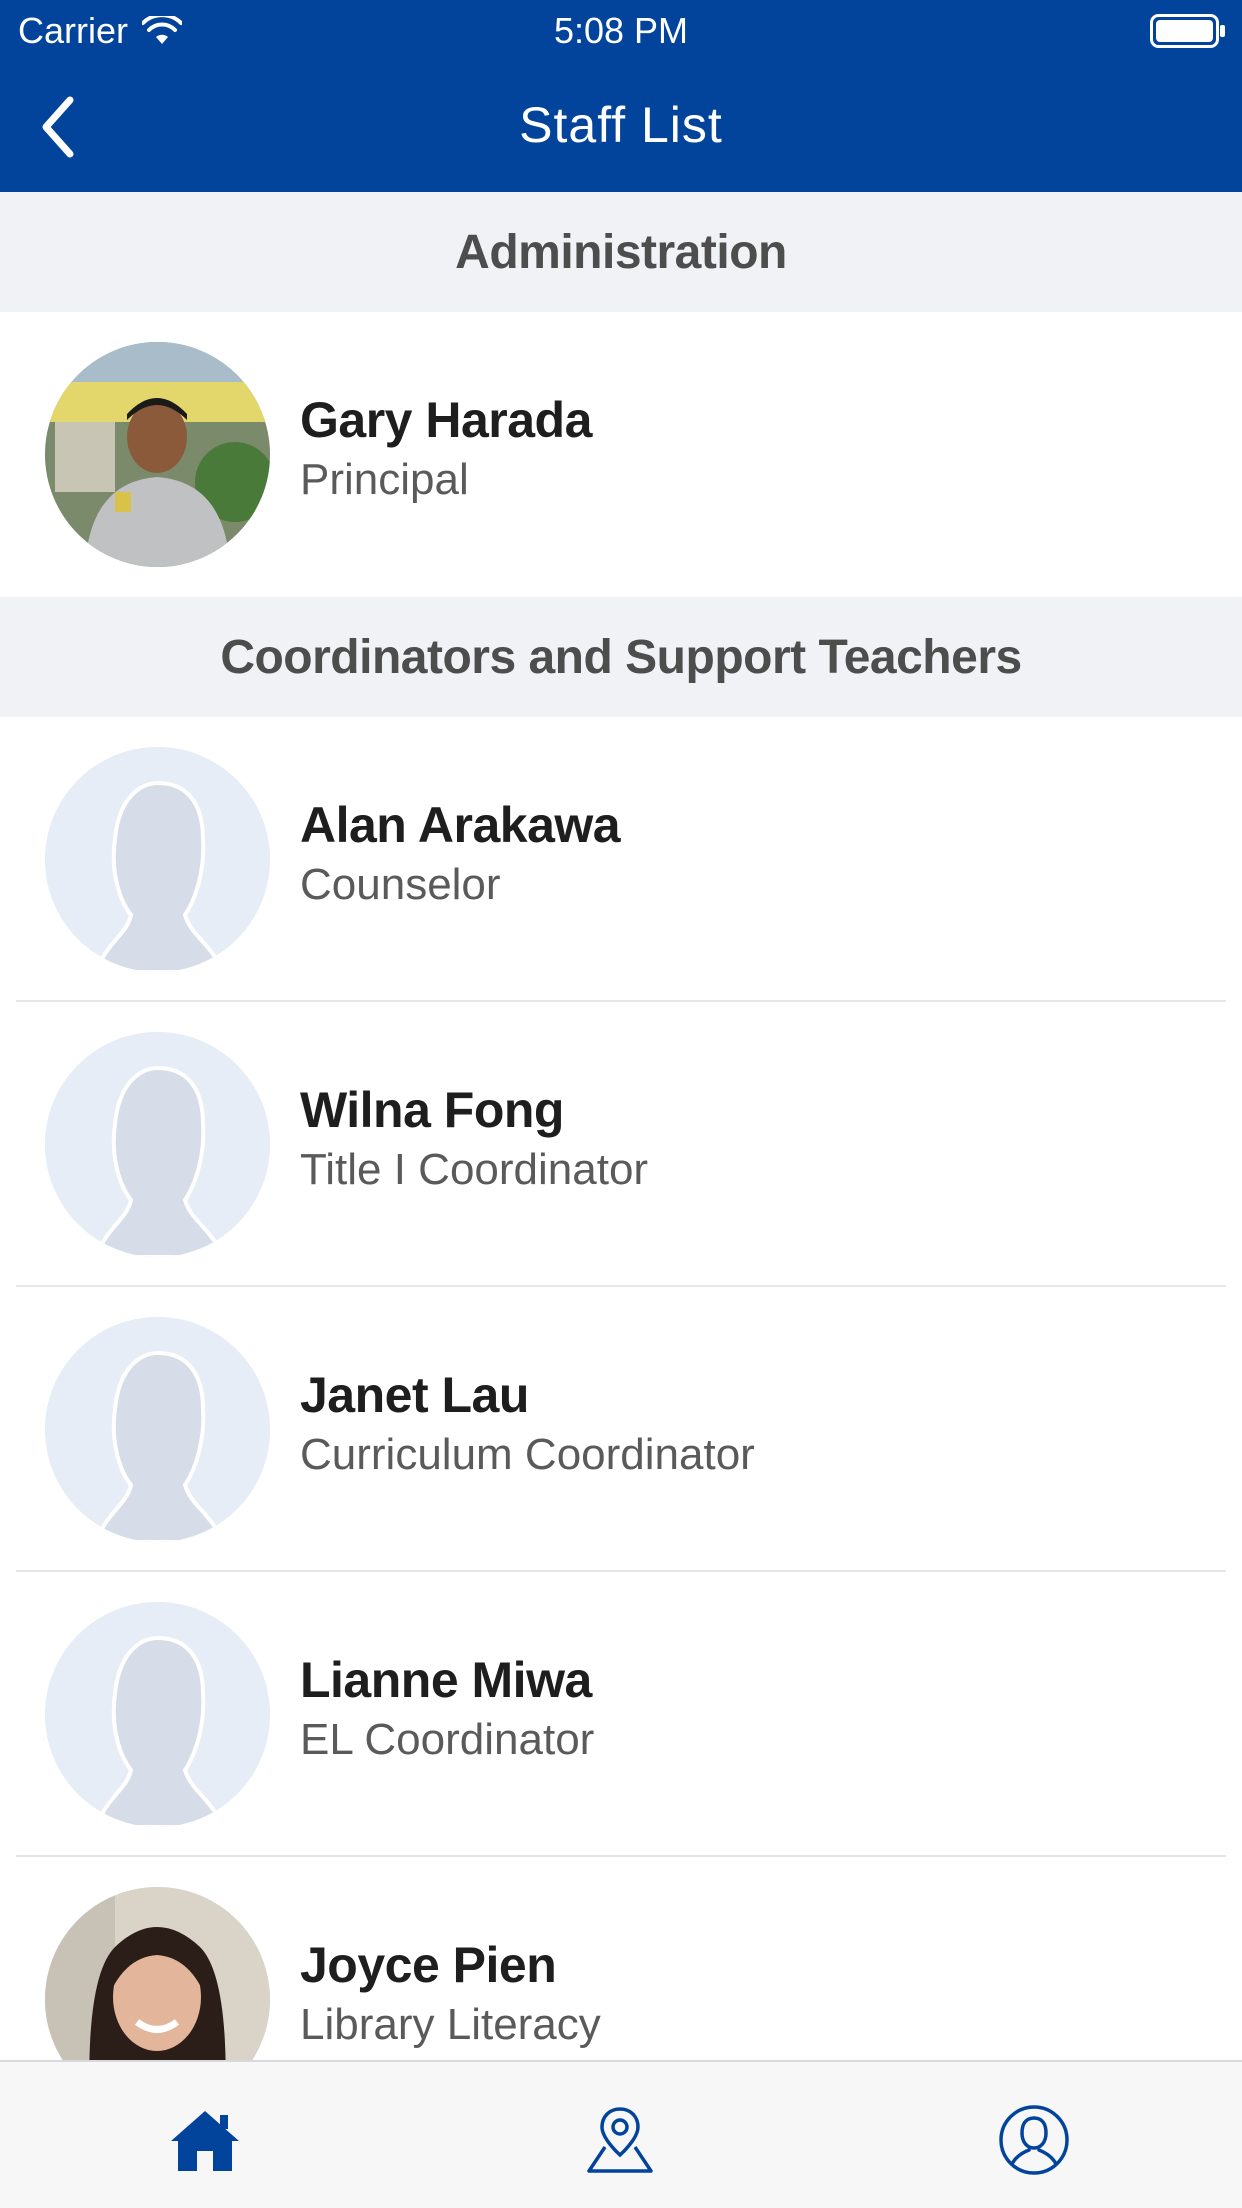 This screenshot has height=2208, width=1242. I want to click on staff-name: Lianne Miwa, so click(446, 1680).